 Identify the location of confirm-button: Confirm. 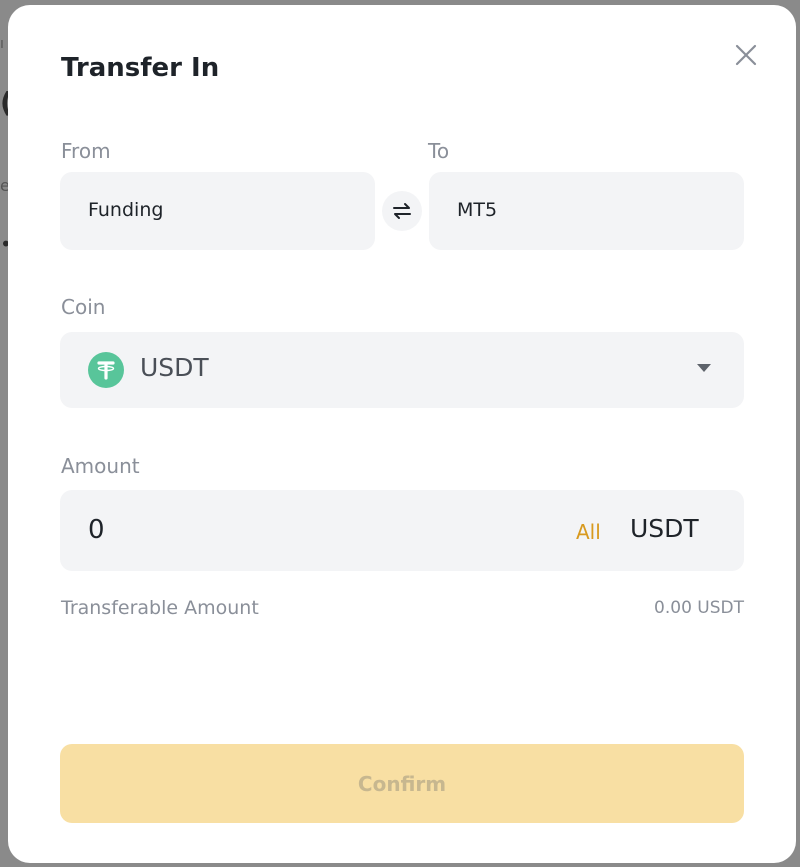
(402, 783).